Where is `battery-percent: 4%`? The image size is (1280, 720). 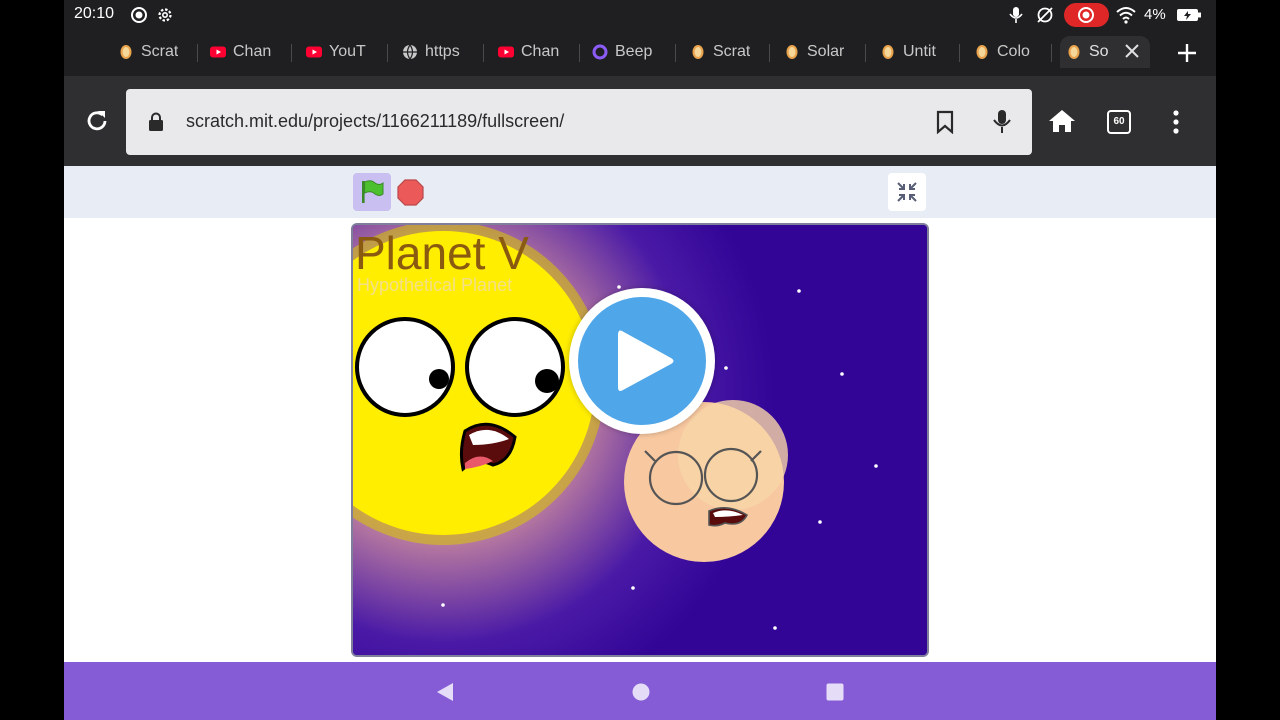 battery-percent: 4% is located at coordinates (1155, 14).